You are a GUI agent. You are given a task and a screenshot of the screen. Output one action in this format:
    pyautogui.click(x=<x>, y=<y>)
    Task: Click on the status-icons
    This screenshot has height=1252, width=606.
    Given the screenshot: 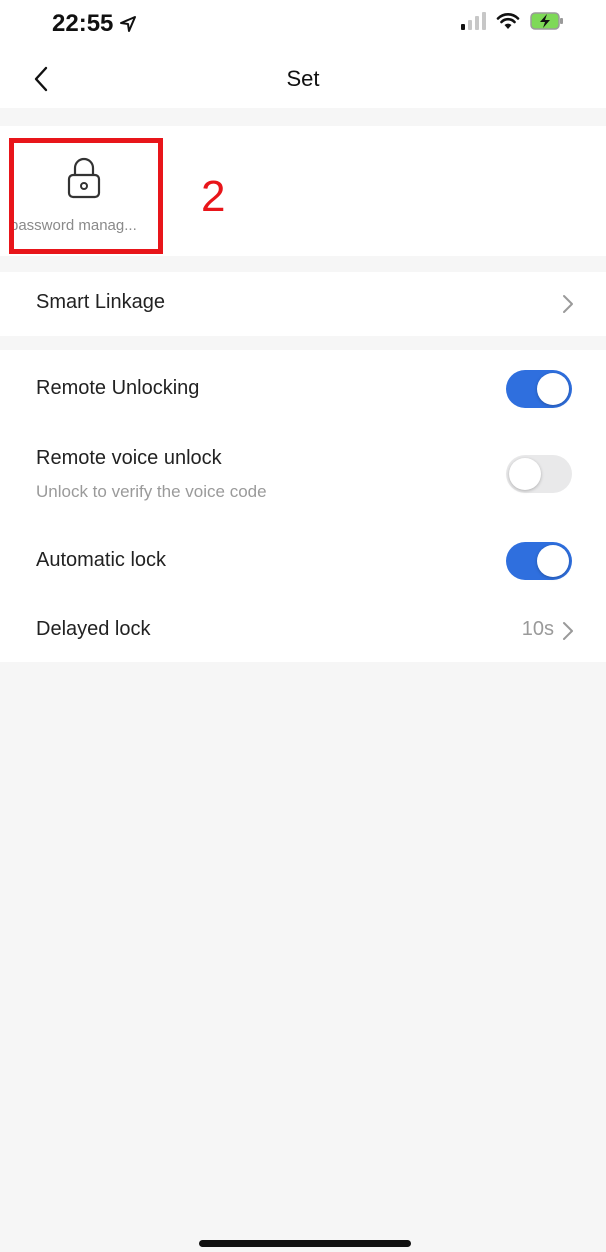 What is the action you would take?
    pyautogui.click(x=512, y=21)
    